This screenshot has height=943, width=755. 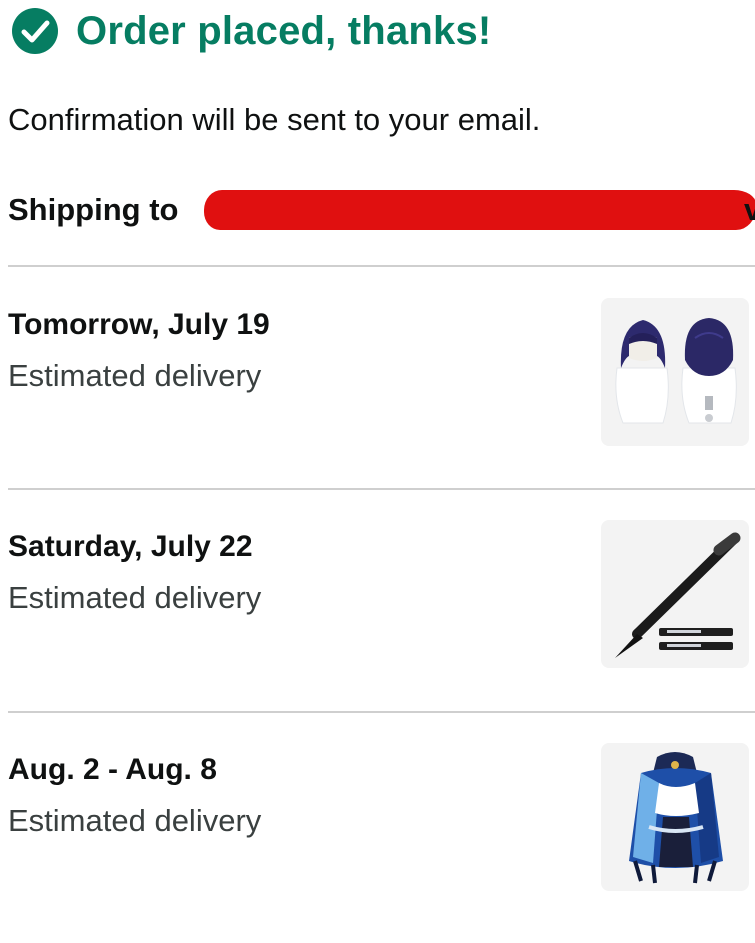 I want to click on shipping-label: Shipping to, so click(x=93, y=209).